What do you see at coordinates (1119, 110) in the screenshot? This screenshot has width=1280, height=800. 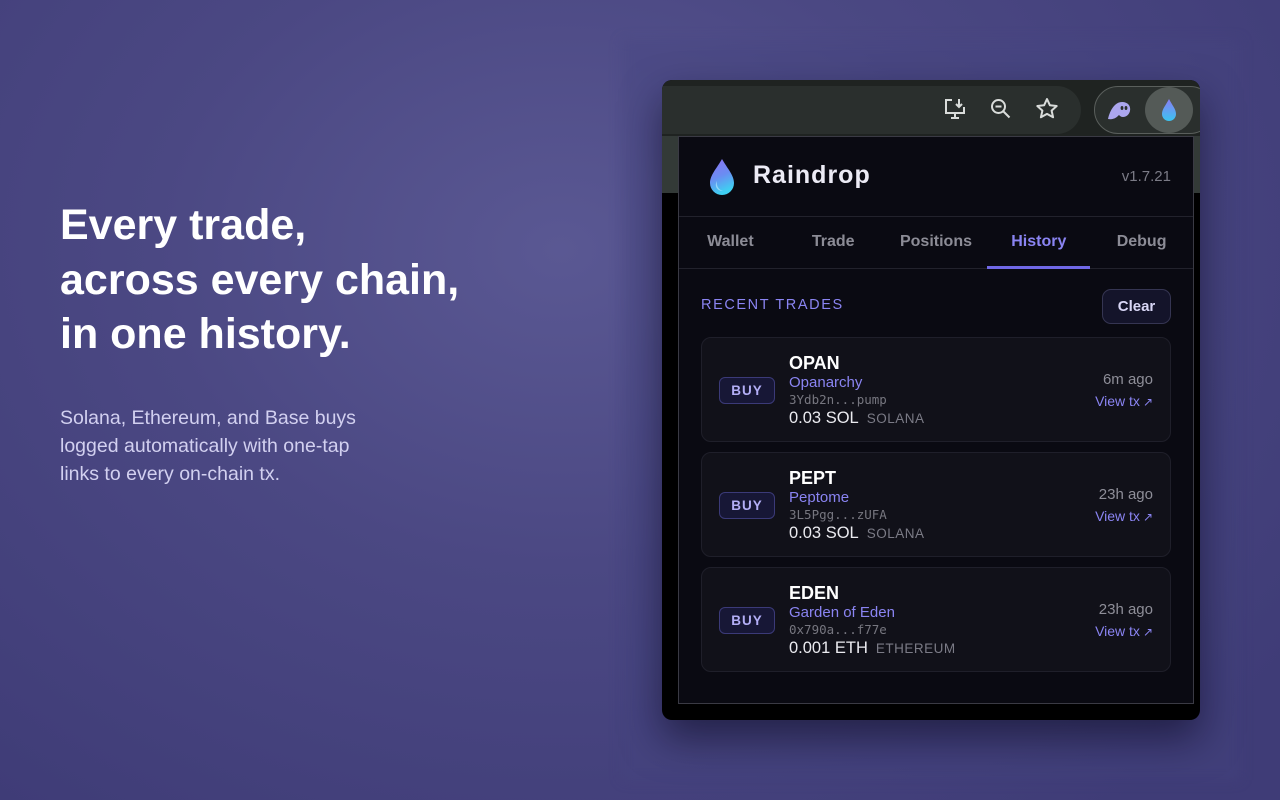 I see `ghost-extension-icon` at bounding box center [1119, 110].